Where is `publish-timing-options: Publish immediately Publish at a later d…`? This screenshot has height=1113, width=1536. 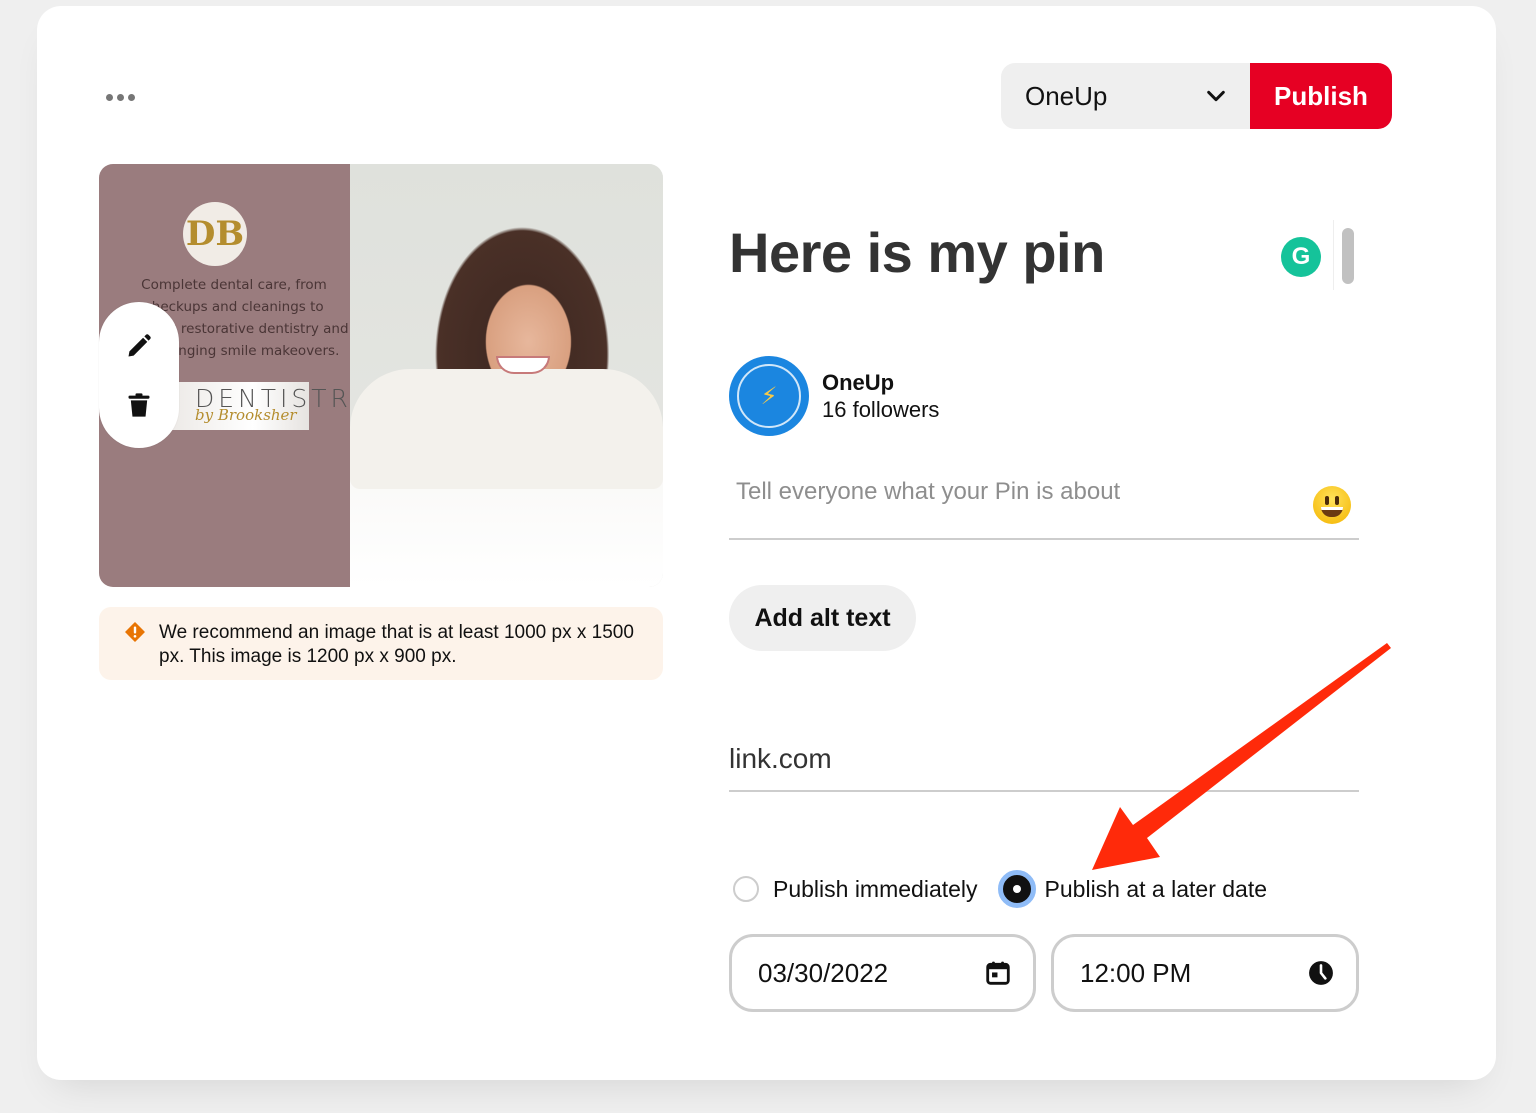 publish-timing-options: Publish immediately Publish at a later d… is located at coordinates (1000, 889).